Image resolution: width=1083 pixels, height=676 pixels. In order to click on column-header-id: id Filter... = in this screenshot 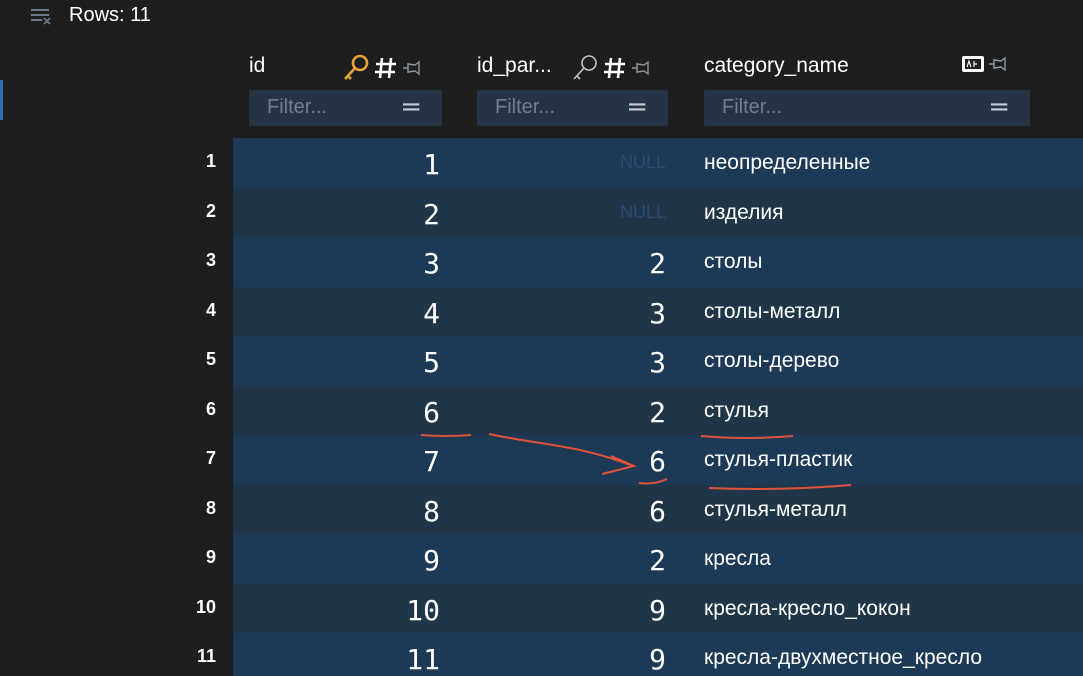, I will do `click(345, 94)`.